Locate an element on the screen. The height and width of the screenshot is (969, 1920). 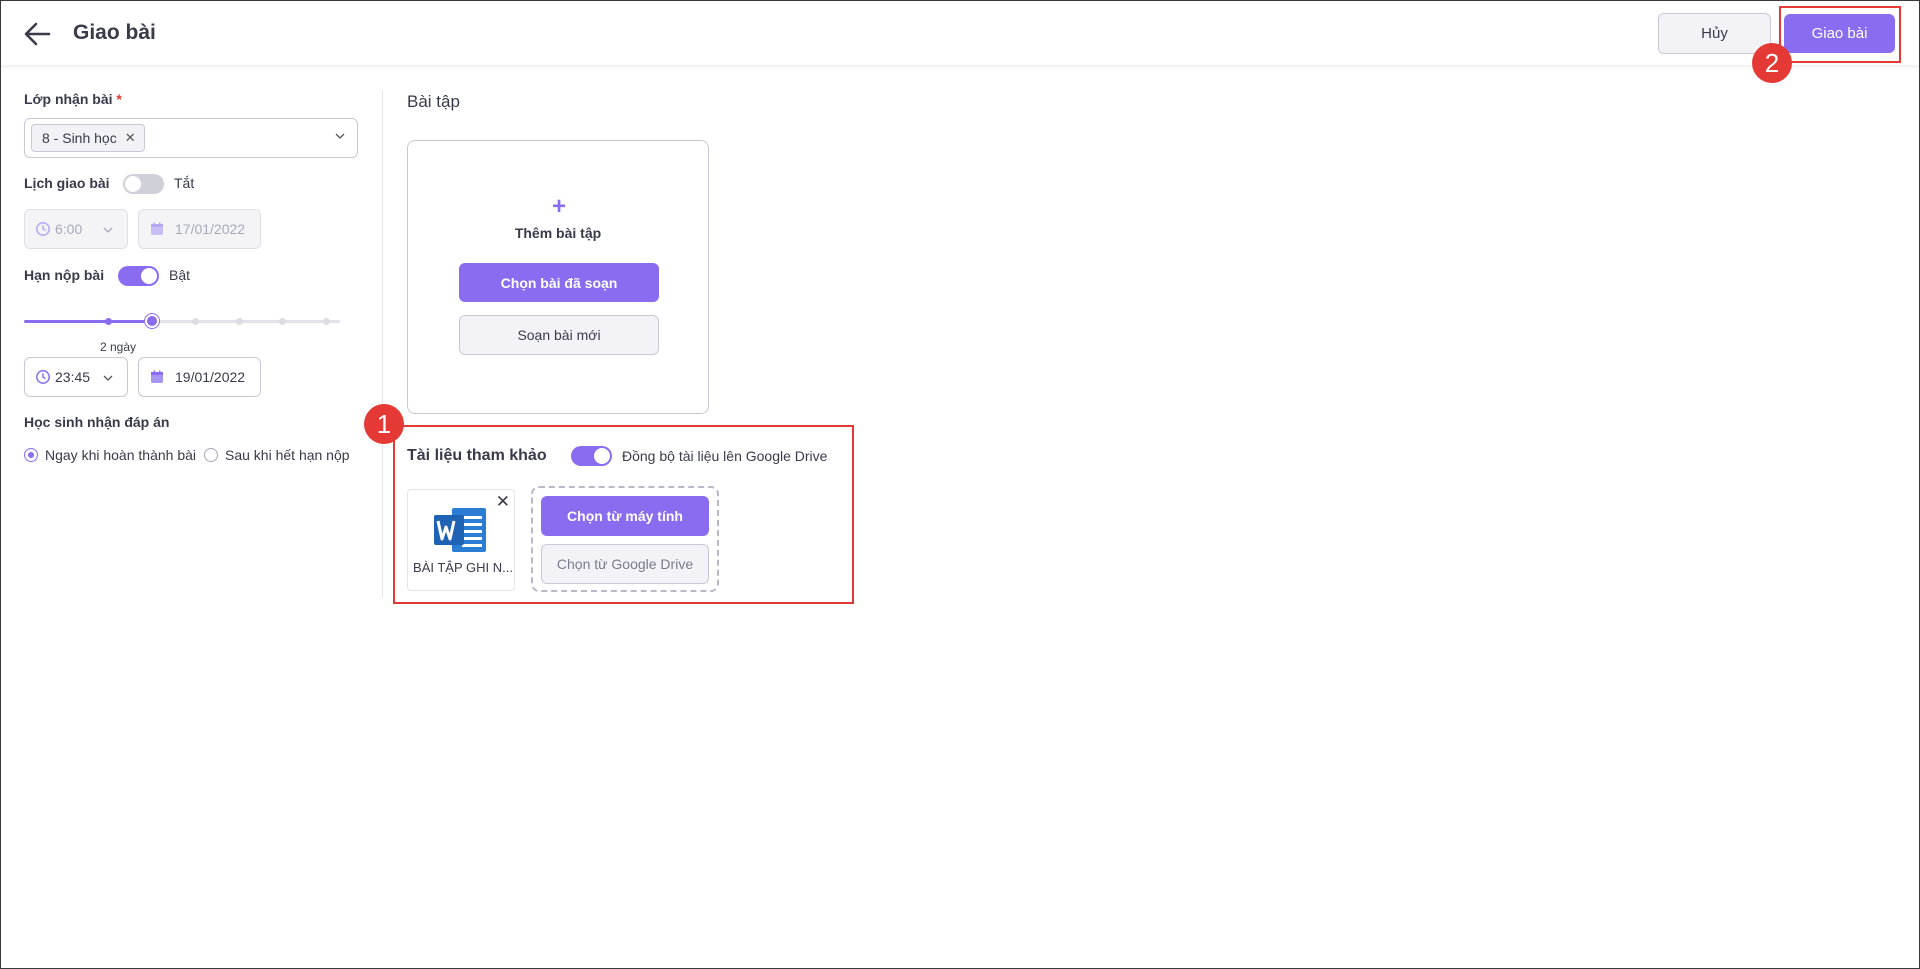
schedule-time-value: 6:00 is located at coordinates (69, 229).